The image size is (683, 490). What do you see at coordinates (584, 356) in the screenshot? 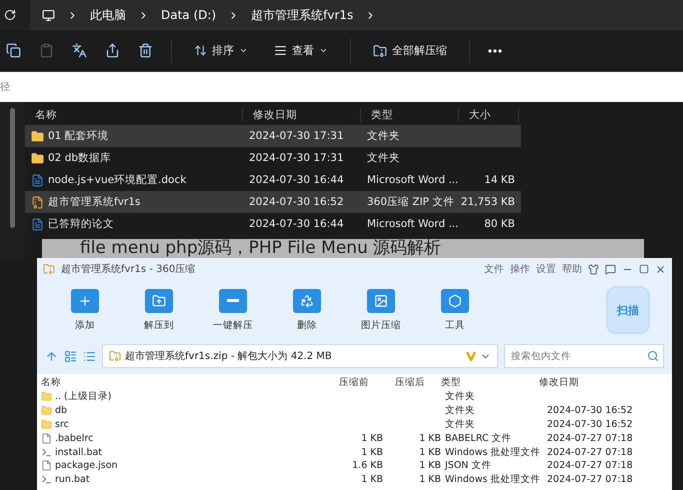
I see `search-field: 搜索包内文件` at bounding box center [584, 356].